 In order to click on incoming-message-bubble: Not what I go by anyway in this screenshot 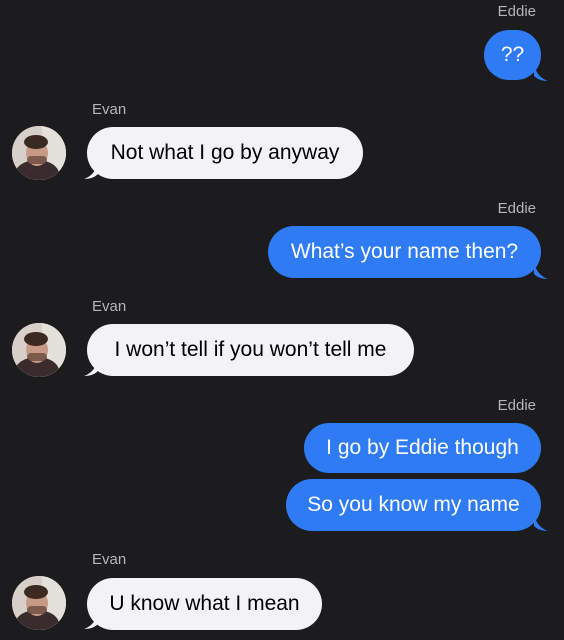, I will do `click(225, 153)`.